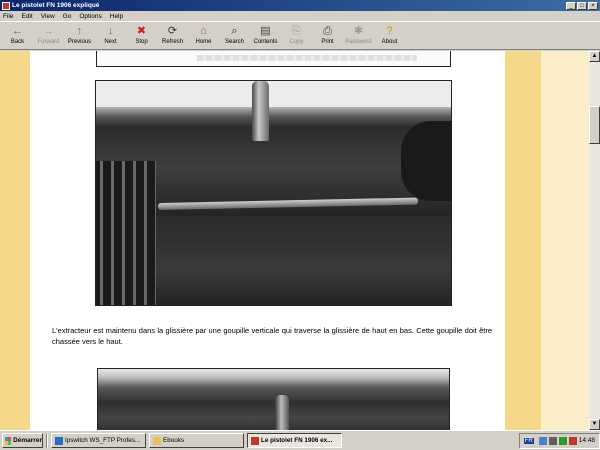 This screenshot has width=600, height=450. I want to click on toolbar-label: Previous, so click(79, 42).